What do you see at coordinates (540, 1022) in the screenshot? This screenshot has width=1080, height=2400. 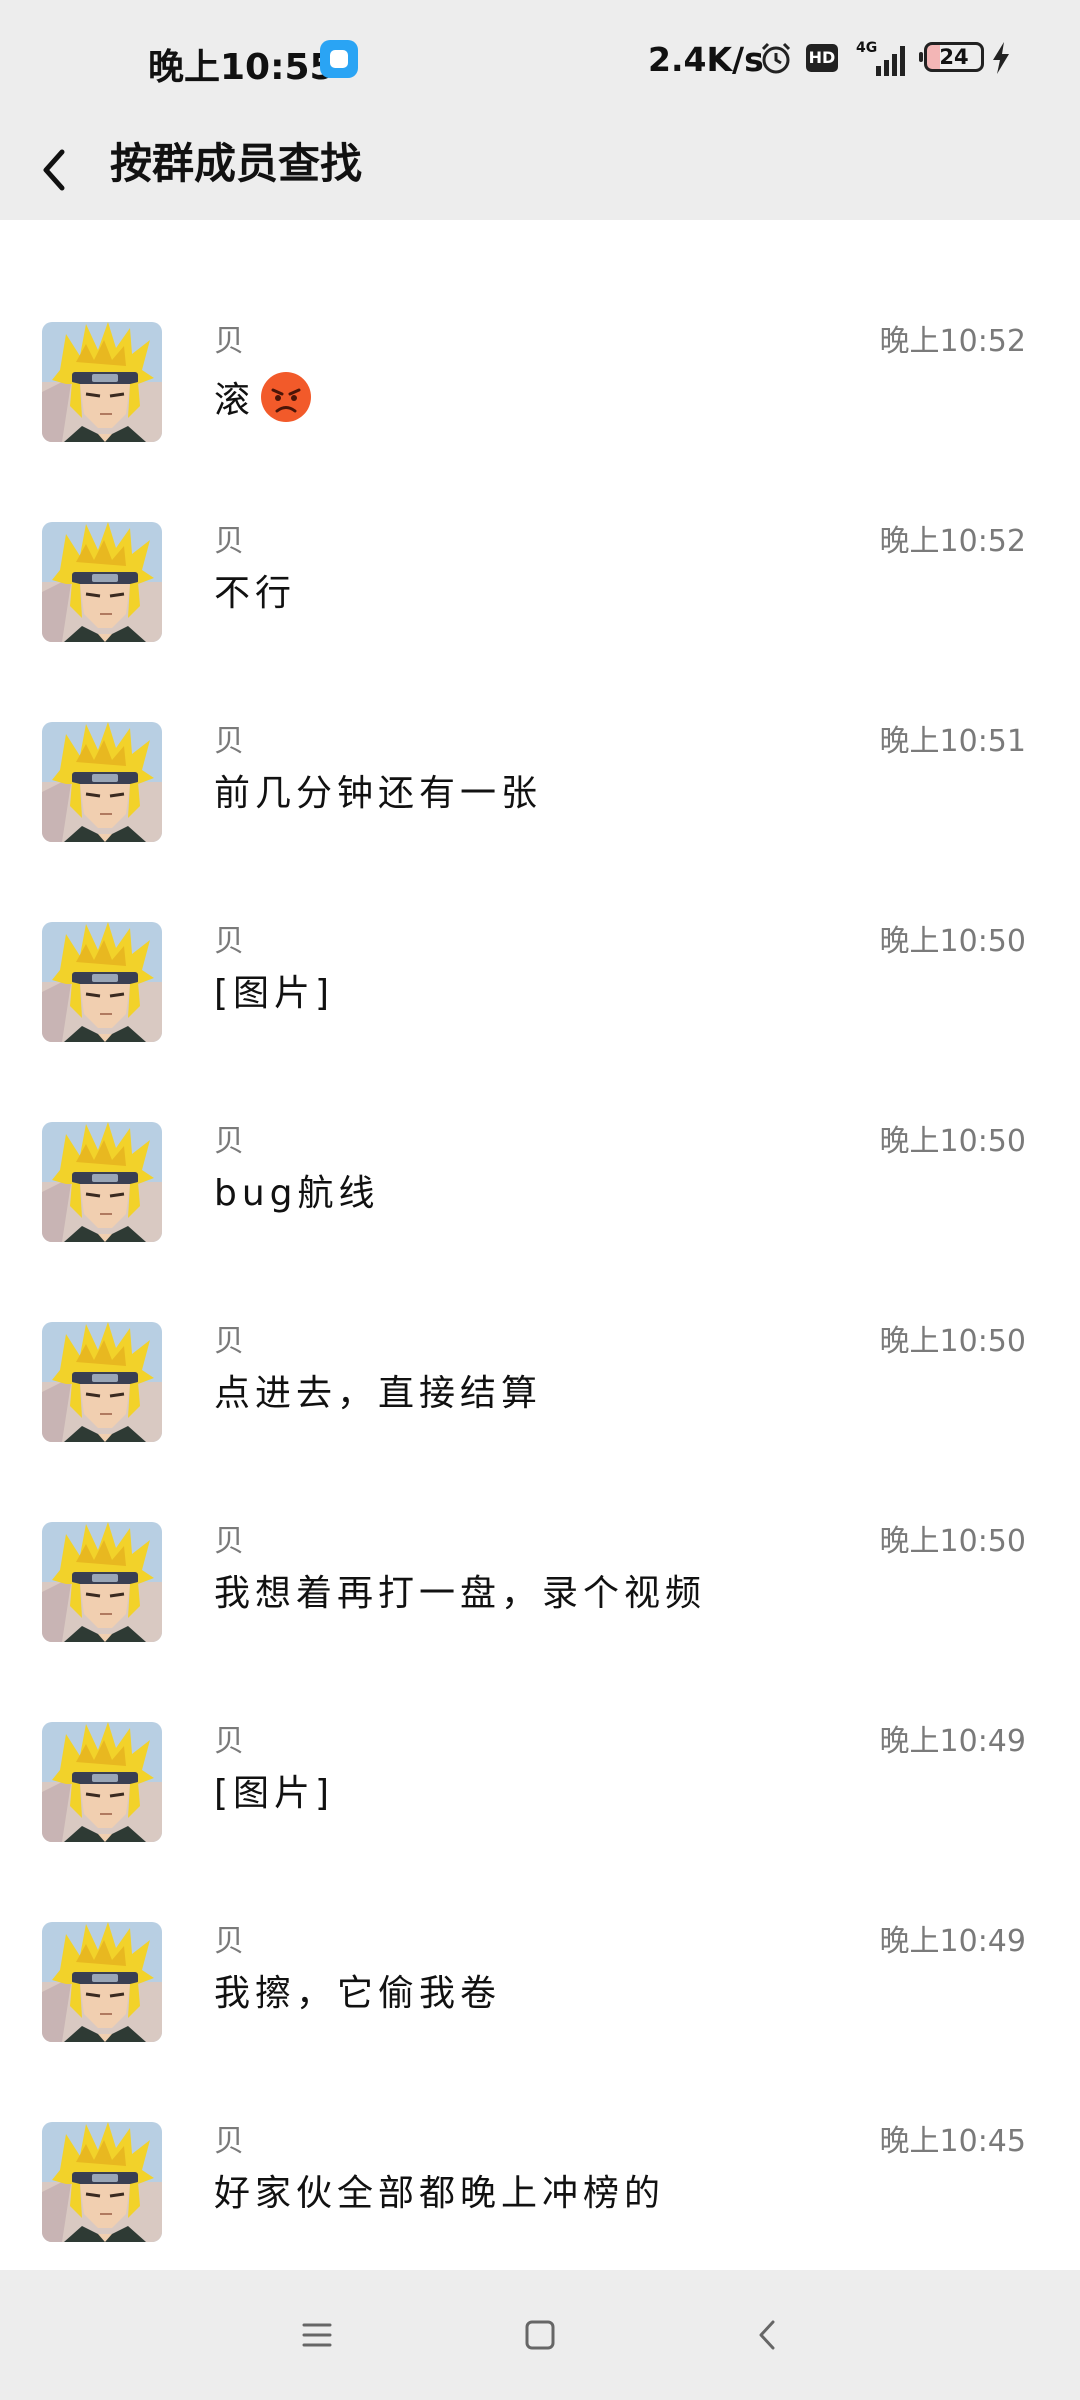 I see `list-item: 贝 [图片] 晚上10:50` at bounding box center [540, 1022].